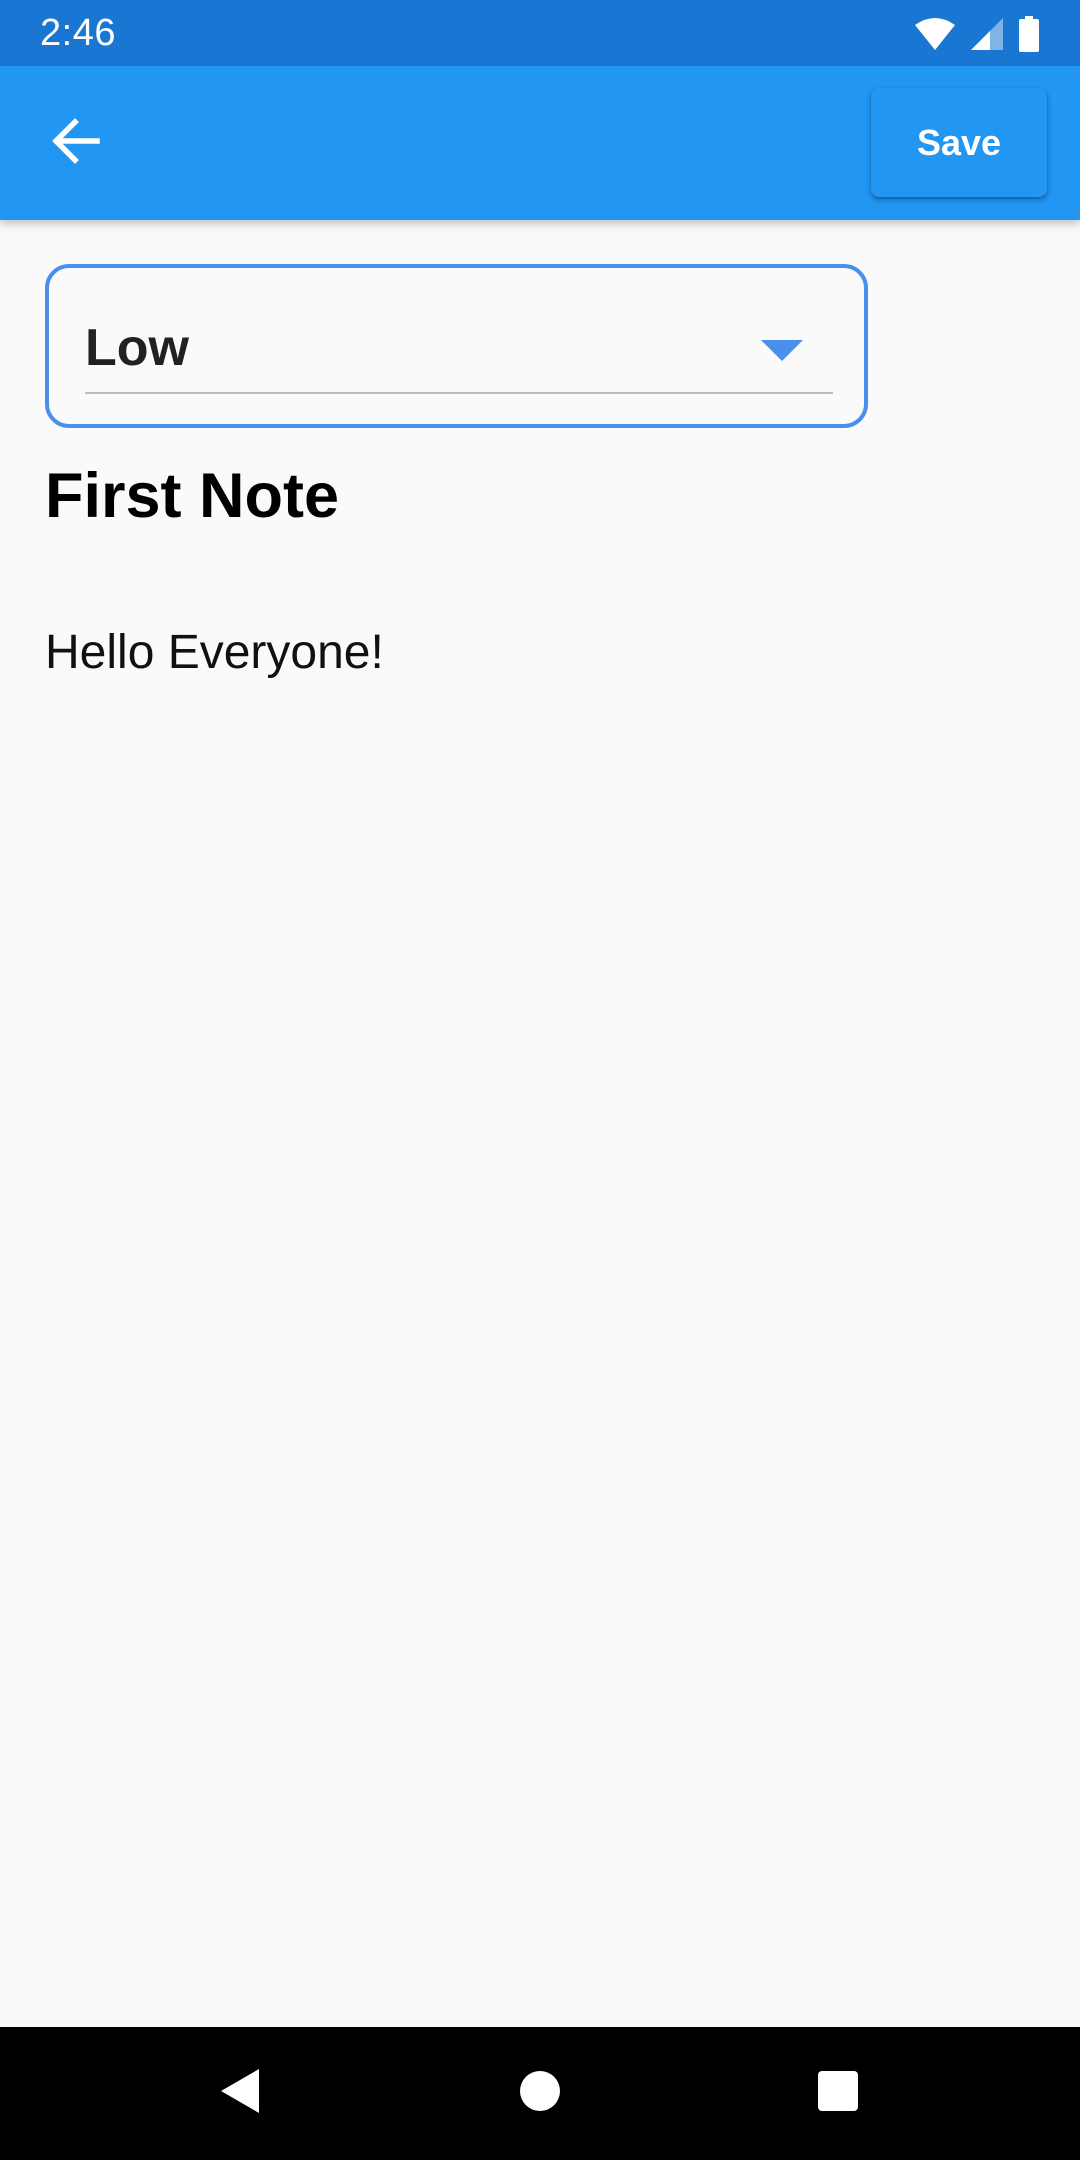 This screenshot has width=1080, height=2160. What do you see at coordinates (935, 34) in the screenshot?
I see `wifi-icon` at bounding box center [935, 34].